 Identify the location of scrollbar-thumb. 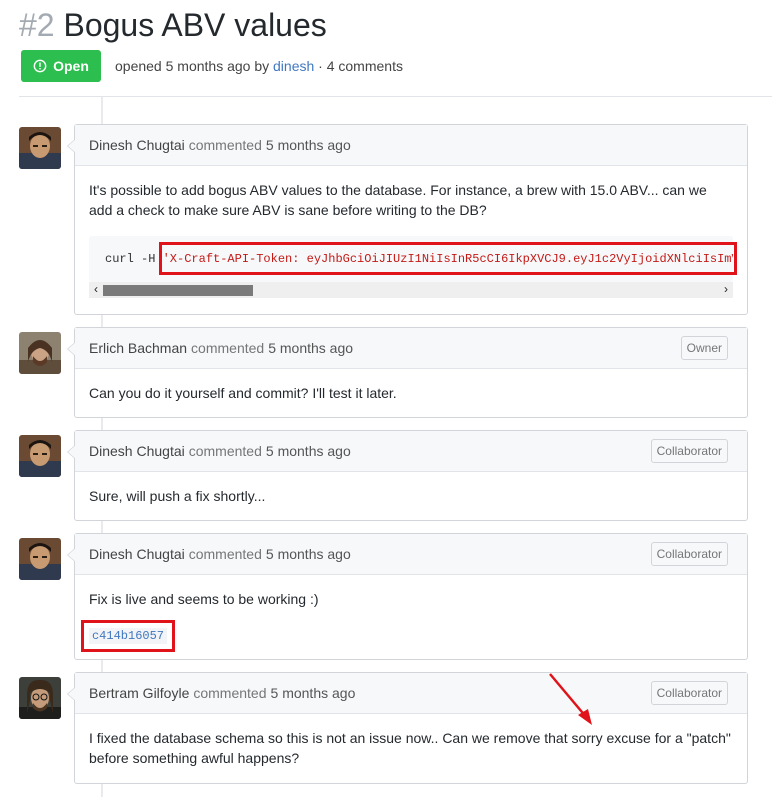
(178, 290).